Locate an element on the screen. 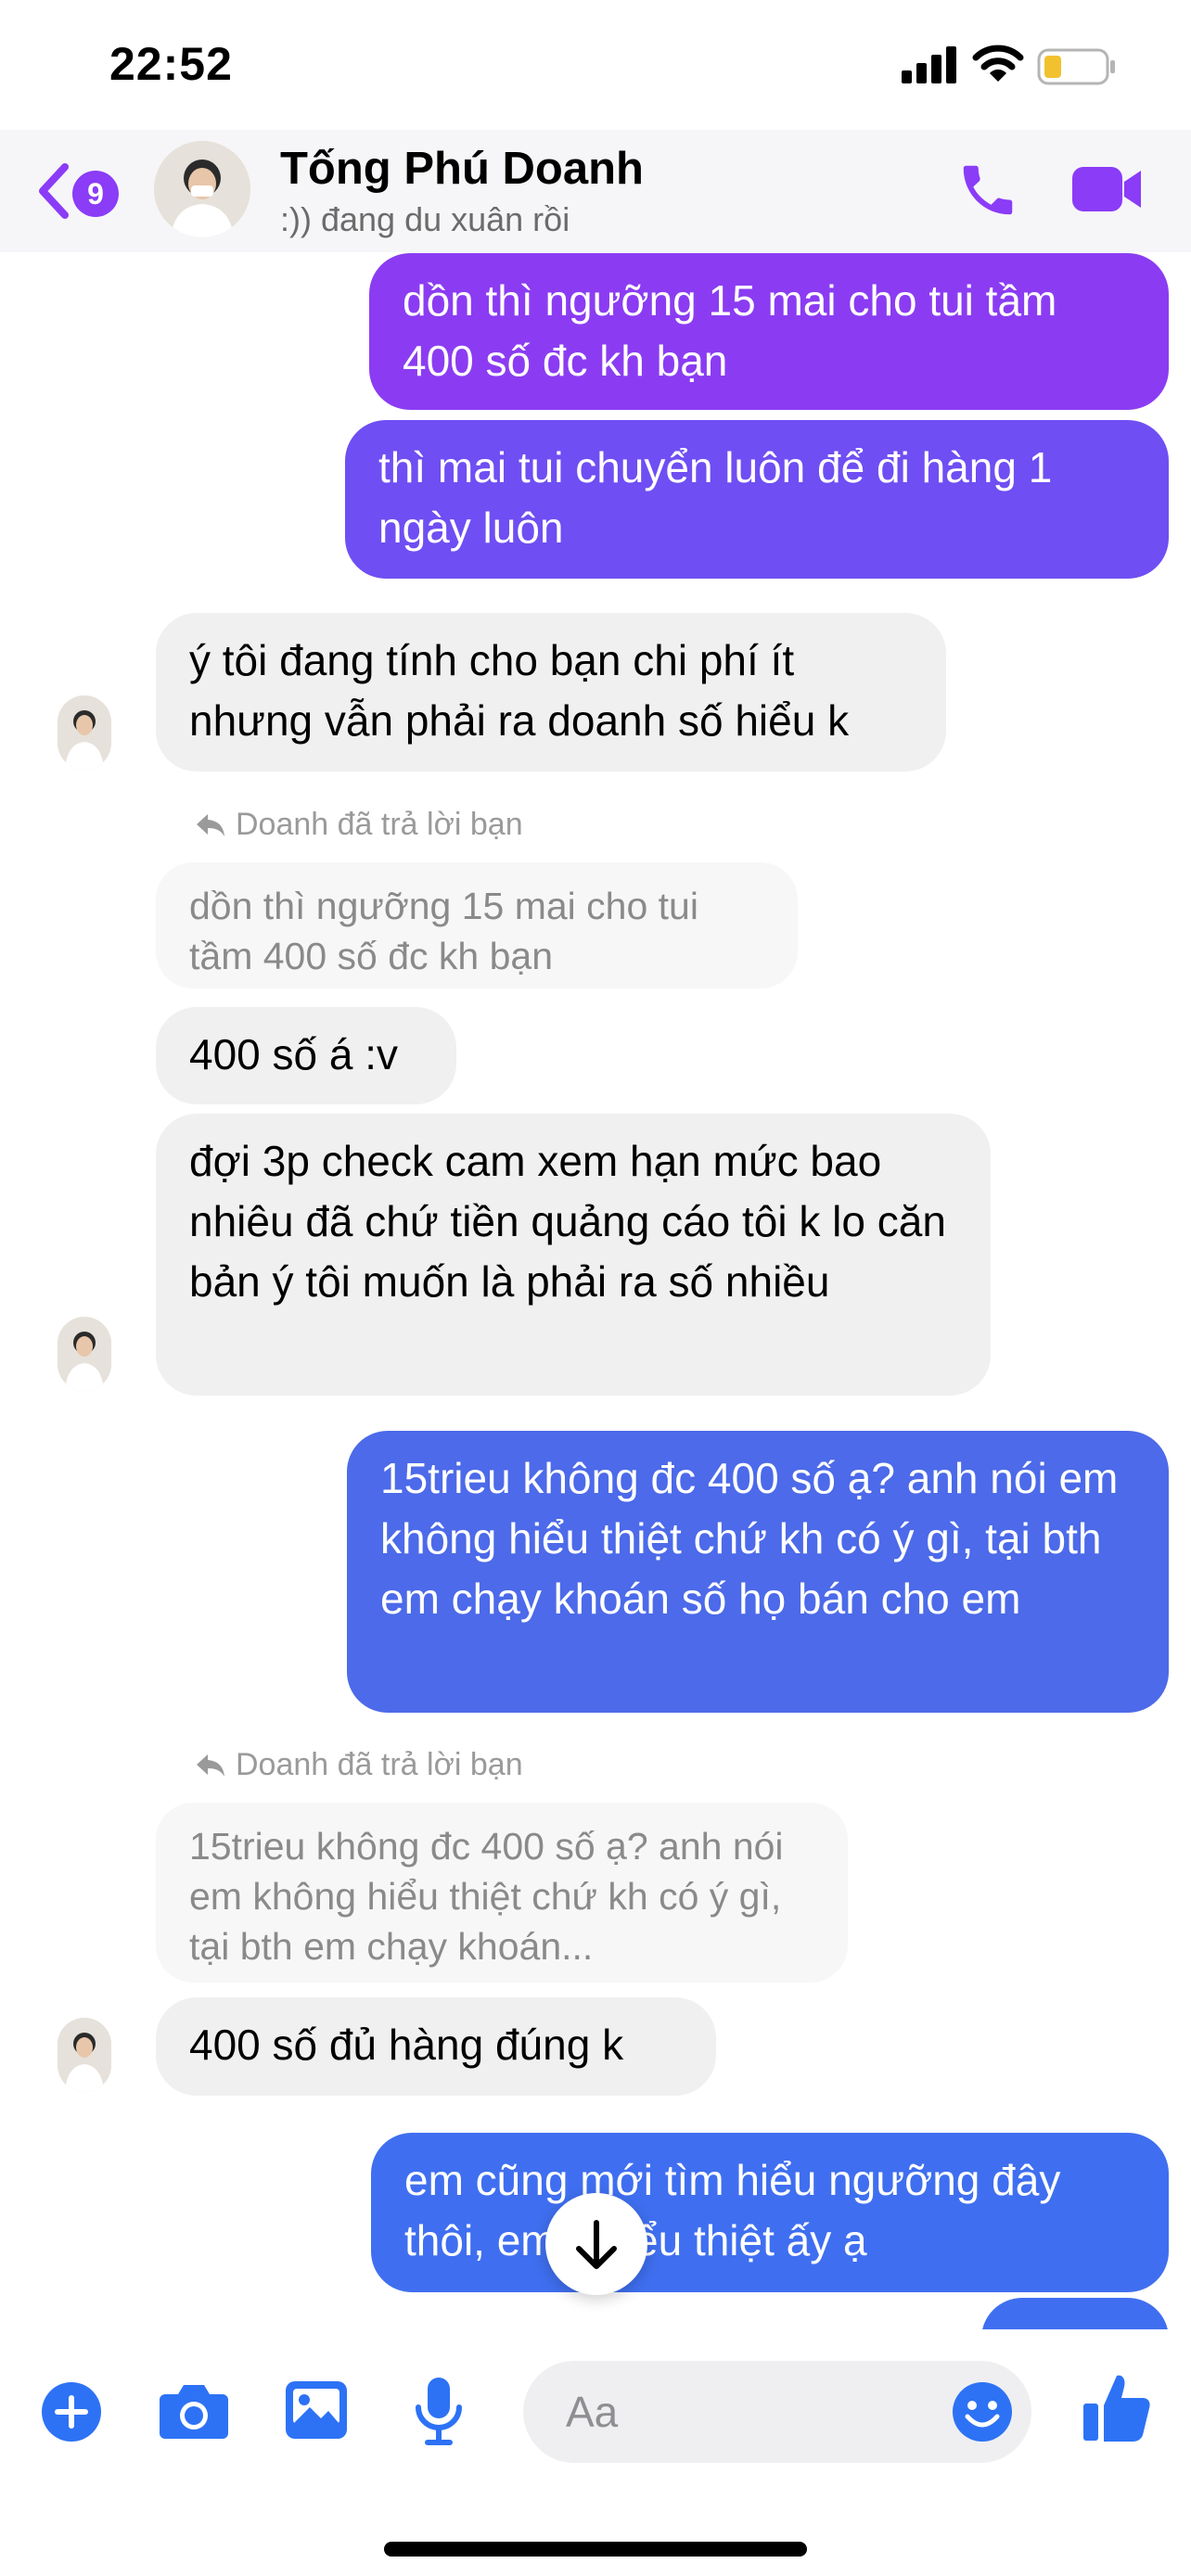 This screenshot has height=2576, width=1191. message-composer: Aa is located at coordinates (595, 2452).